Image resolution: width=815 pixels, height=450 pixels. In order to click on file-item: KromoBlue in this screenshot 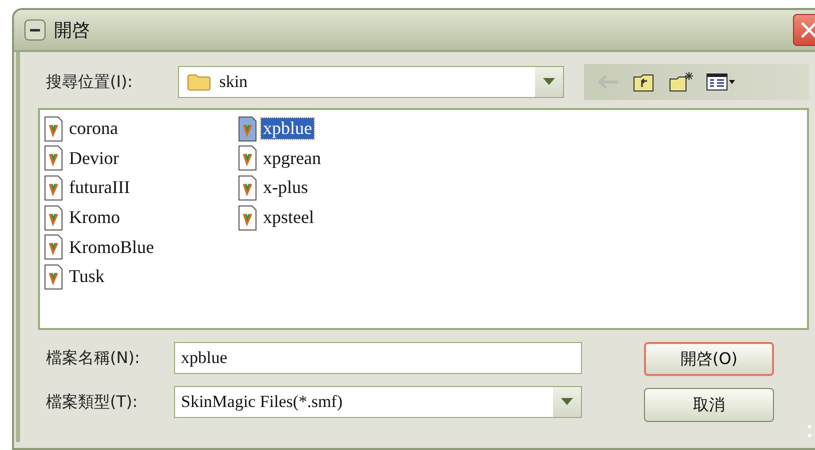, I will do `click(141, 247)`.